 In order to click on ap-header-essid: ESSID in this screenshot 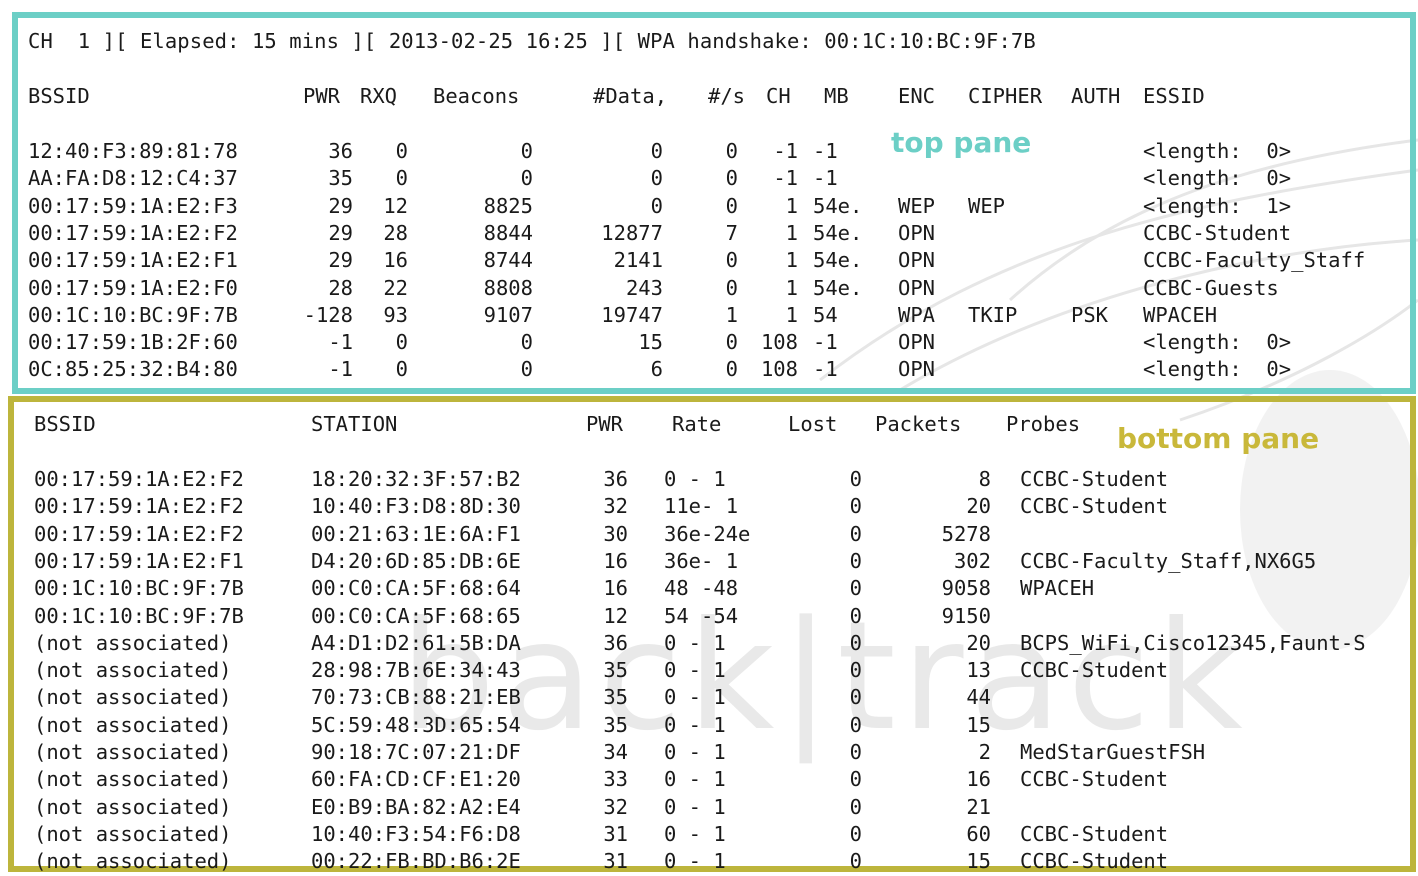, I will do `click(1174, 96)`.